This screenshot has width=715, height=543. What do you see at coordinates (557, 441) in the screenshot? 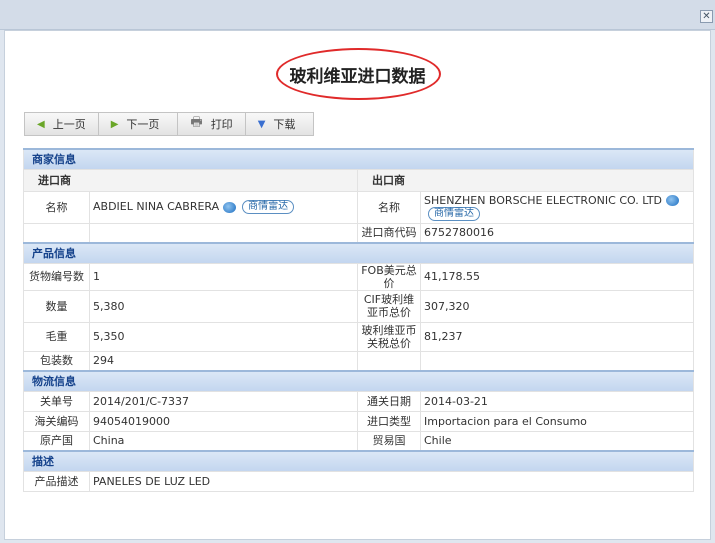
I see `field-value: Chile` at bounding box center [557, 441].